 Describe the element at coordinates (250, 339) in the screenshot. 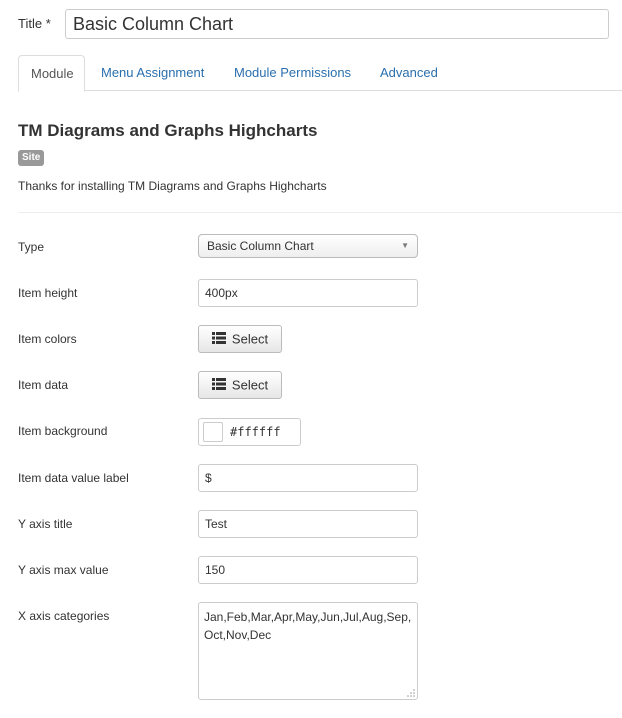

I see `item-colors-button-label: Select` at that location.